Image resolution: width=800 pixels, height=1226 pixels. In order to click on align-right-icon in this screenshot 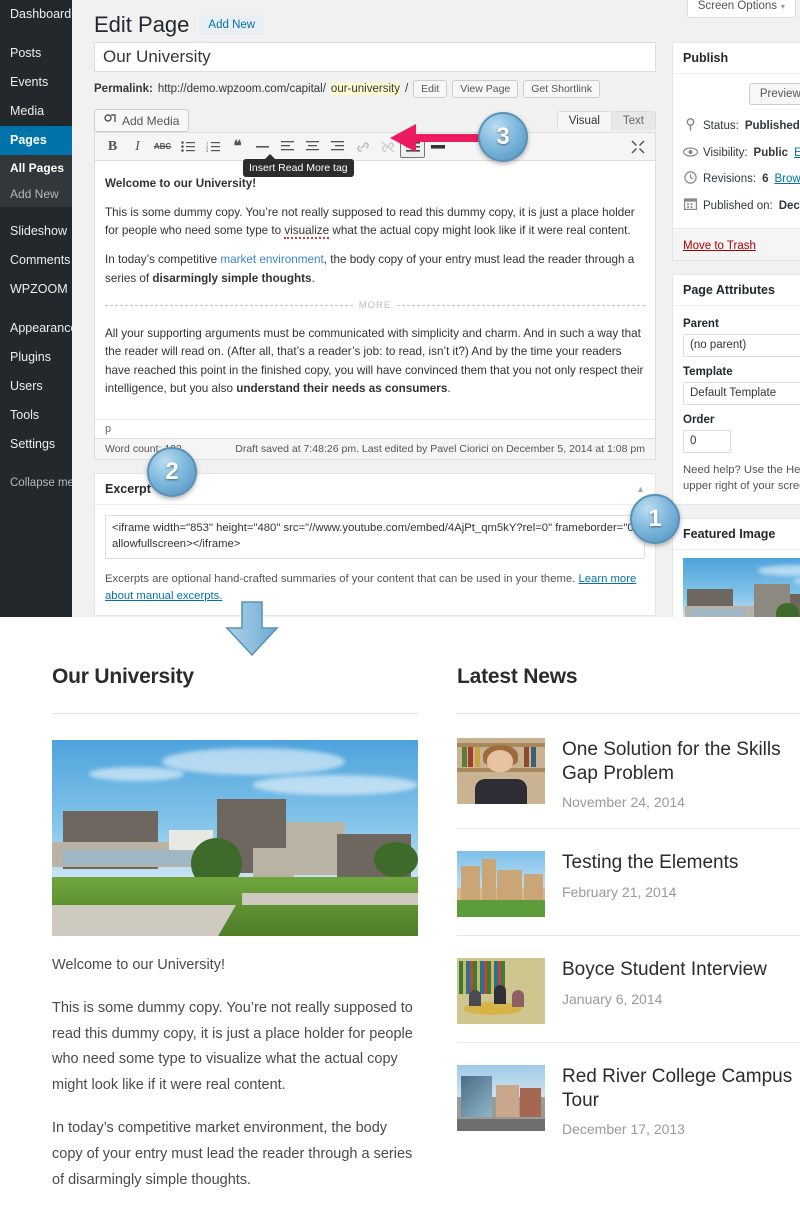, I will do `click(337, 147)`.